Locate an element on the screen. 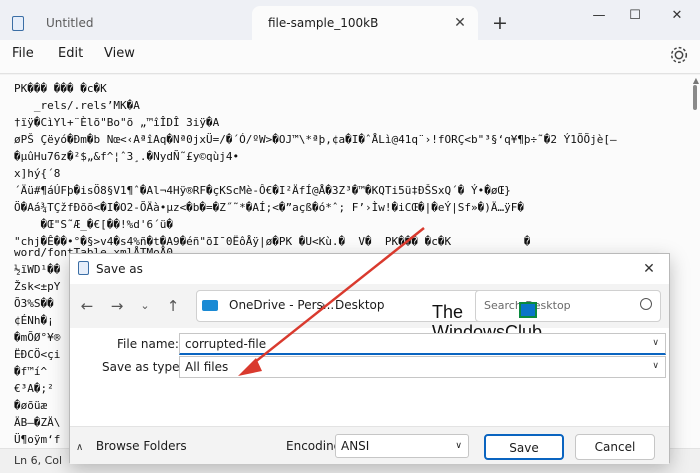 This screenshot has width=700, height=473. title-bar: Untitled file-sample_100kB ✕ + — ☐ ✕ is located at coordinates (350, 20).